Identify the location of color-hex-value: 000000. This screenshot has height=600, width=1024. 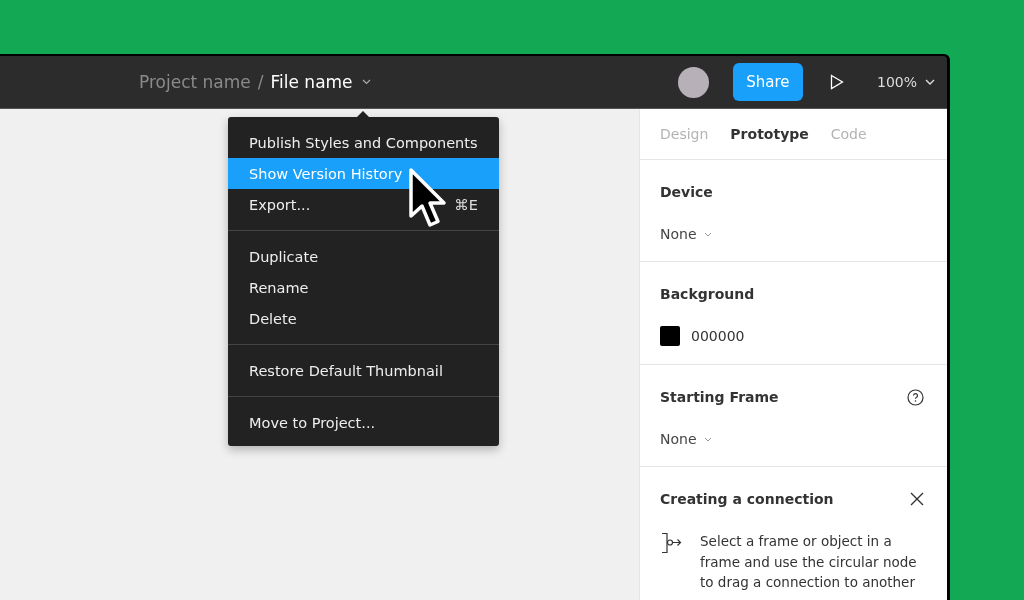
(718, 336).